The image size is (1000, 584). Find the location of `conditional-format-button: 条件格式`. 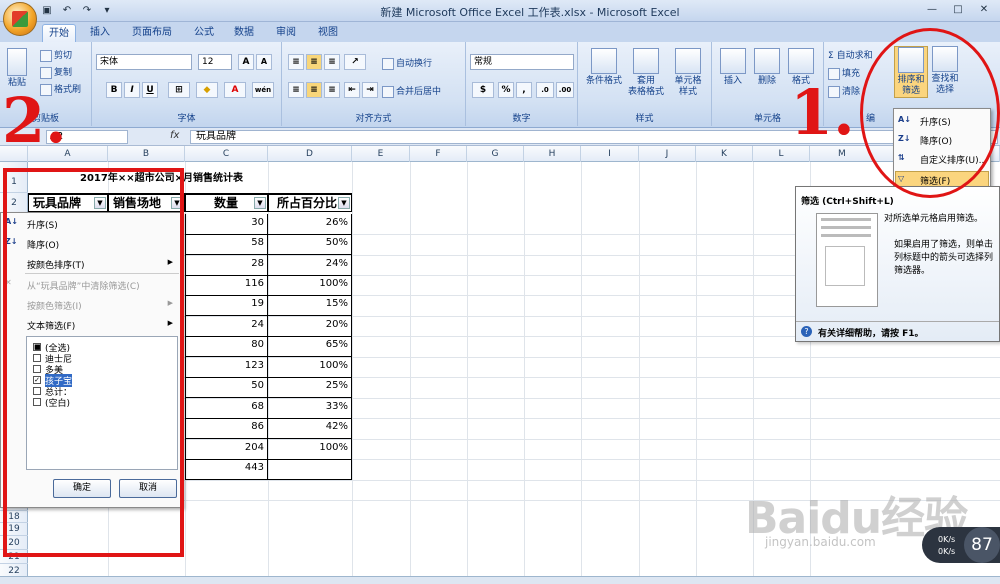

conditional-format-button: 条件格式 is located at coordinates (604, 67).